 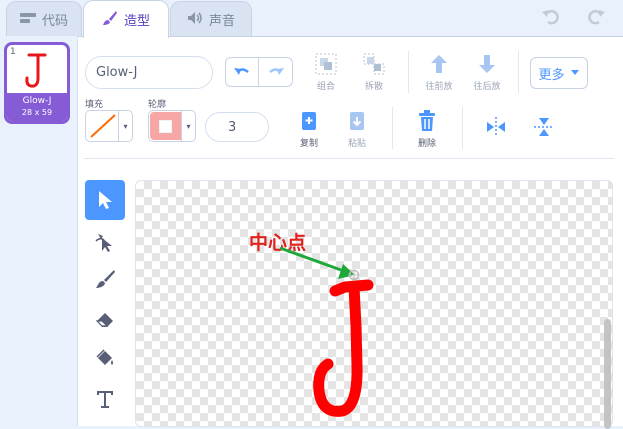 I want to click on paste-label: 粘贴, so click(x=356, y=144).